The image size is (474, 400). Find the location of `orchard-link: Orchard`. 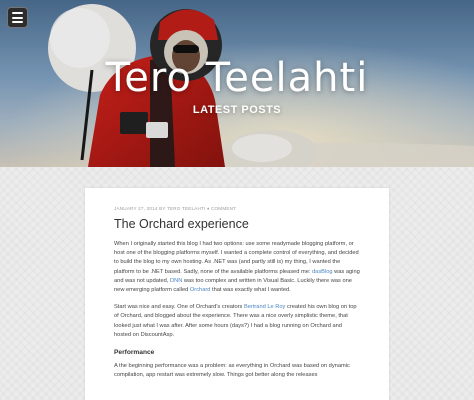

orchard-link: Orchard is located at coordinates (200, 290).